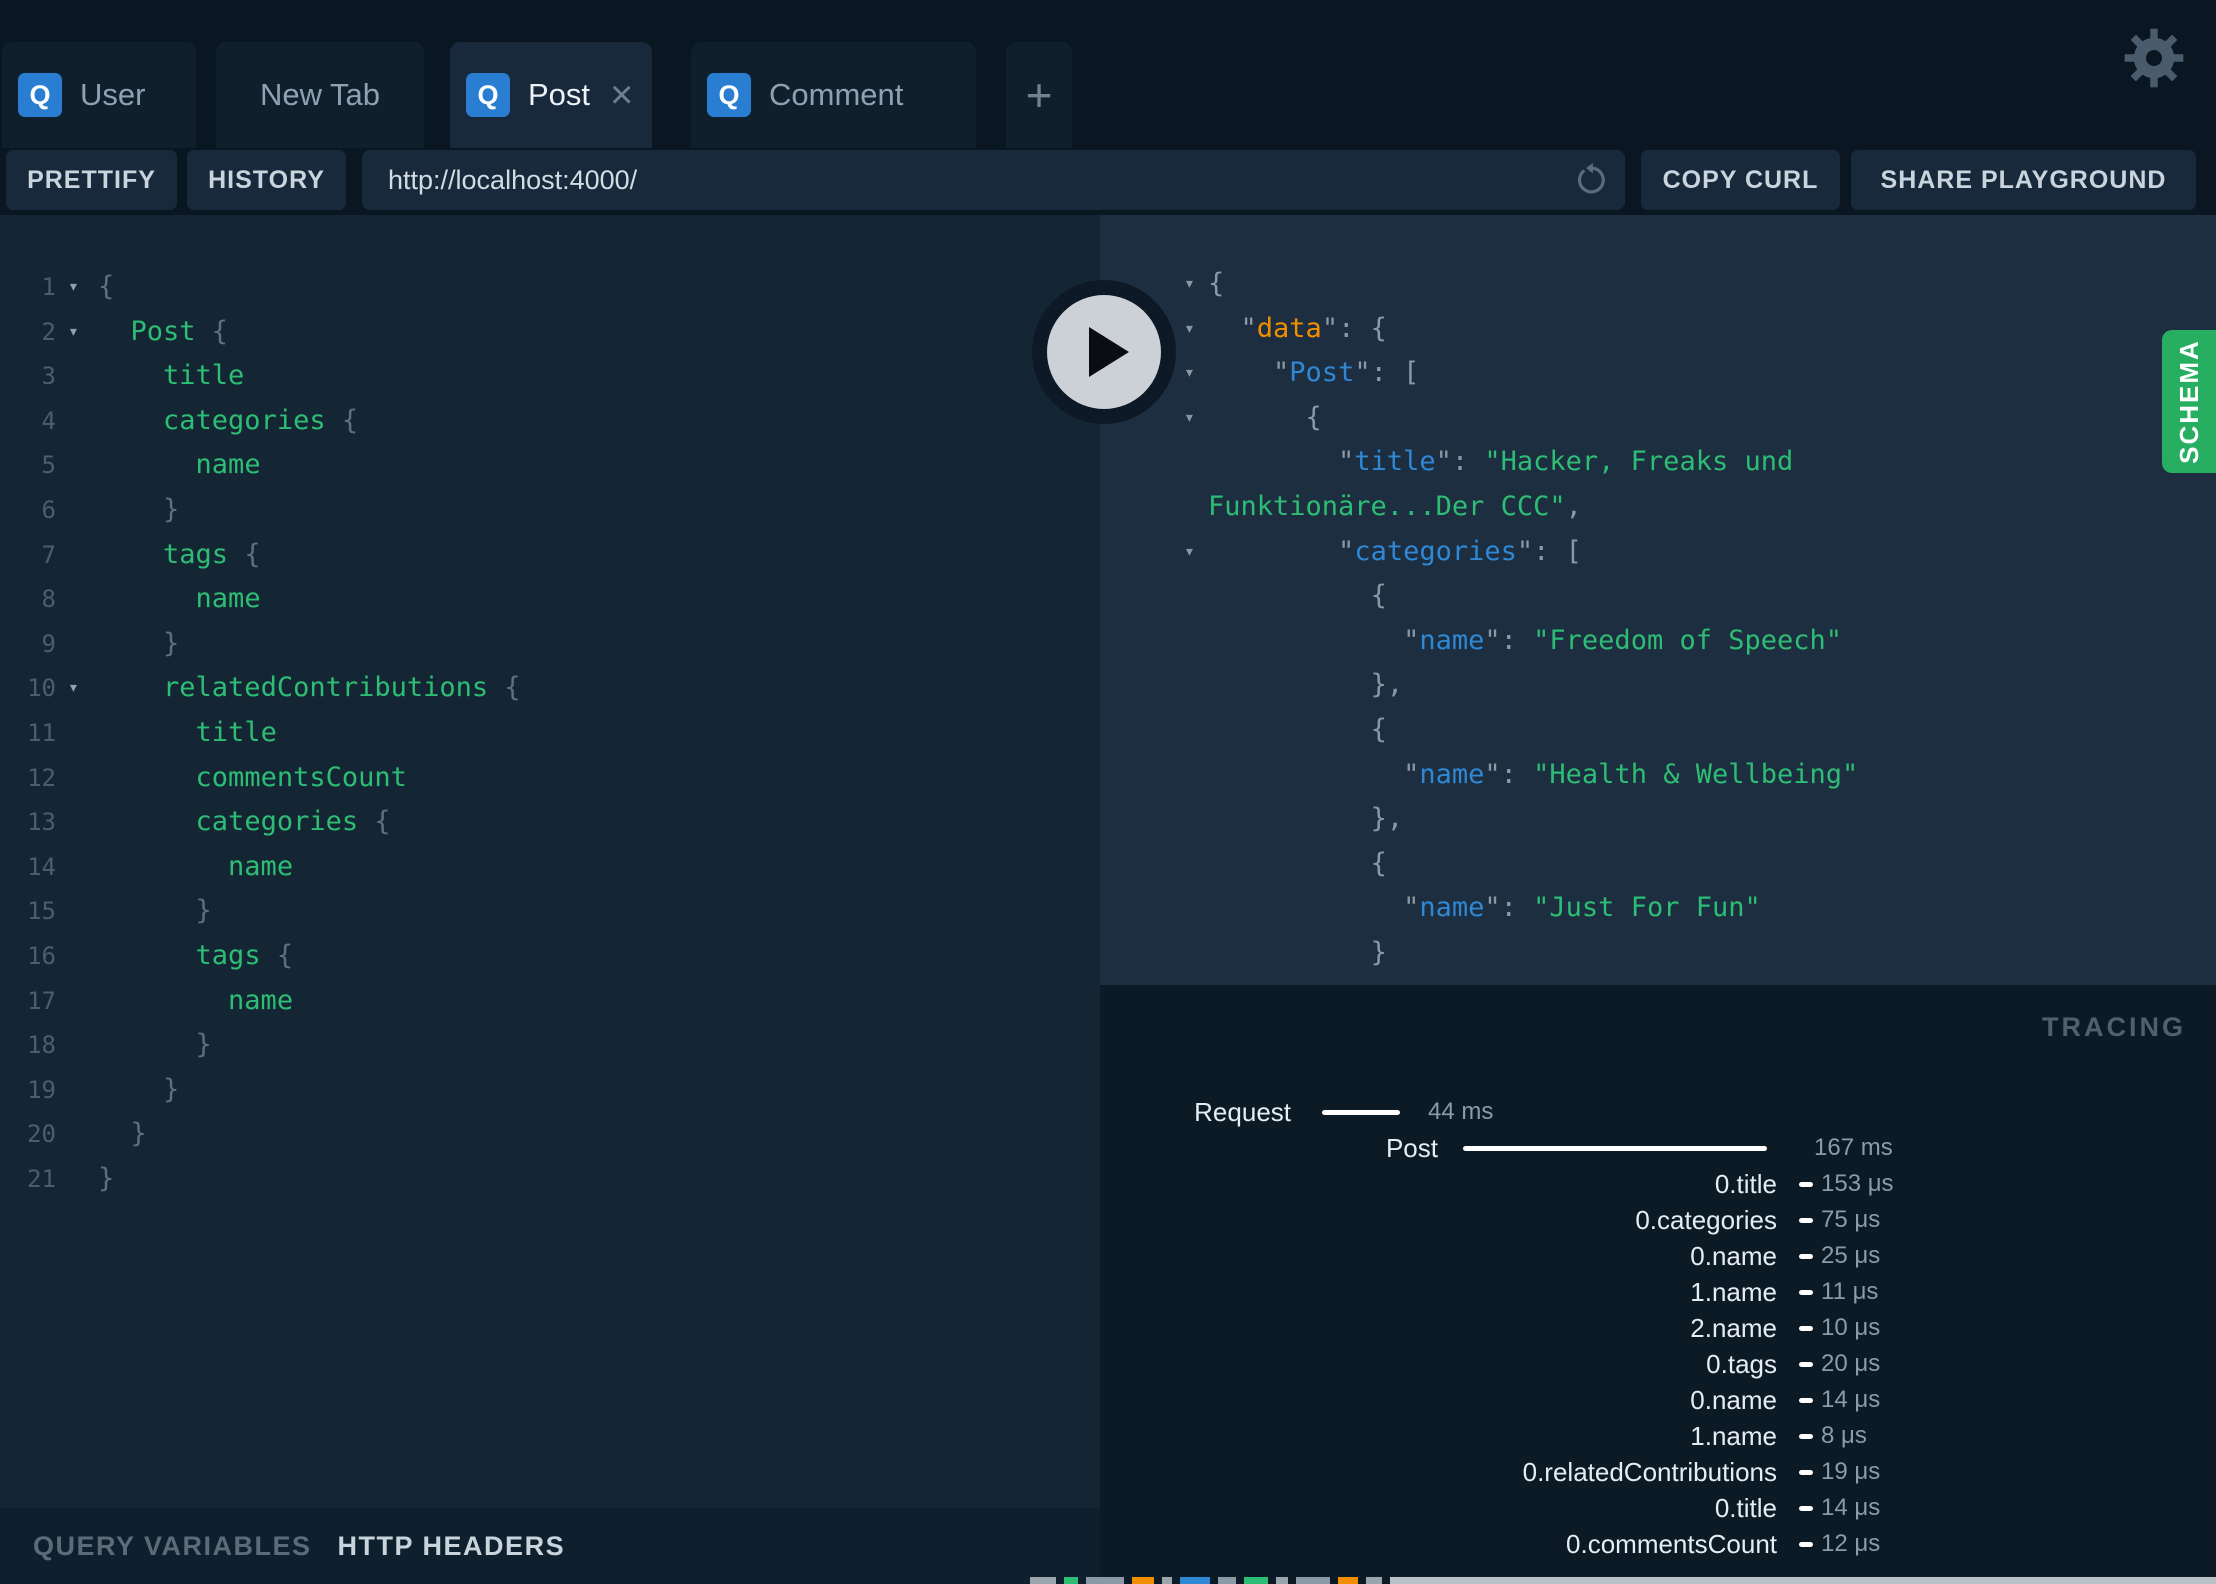 Image resolution: width=2216 pixels, height=1584 pixels. Describe the element at coordinates (320, 95) in the screenshot. I see `tab-new-tab: New Tab` at that location.